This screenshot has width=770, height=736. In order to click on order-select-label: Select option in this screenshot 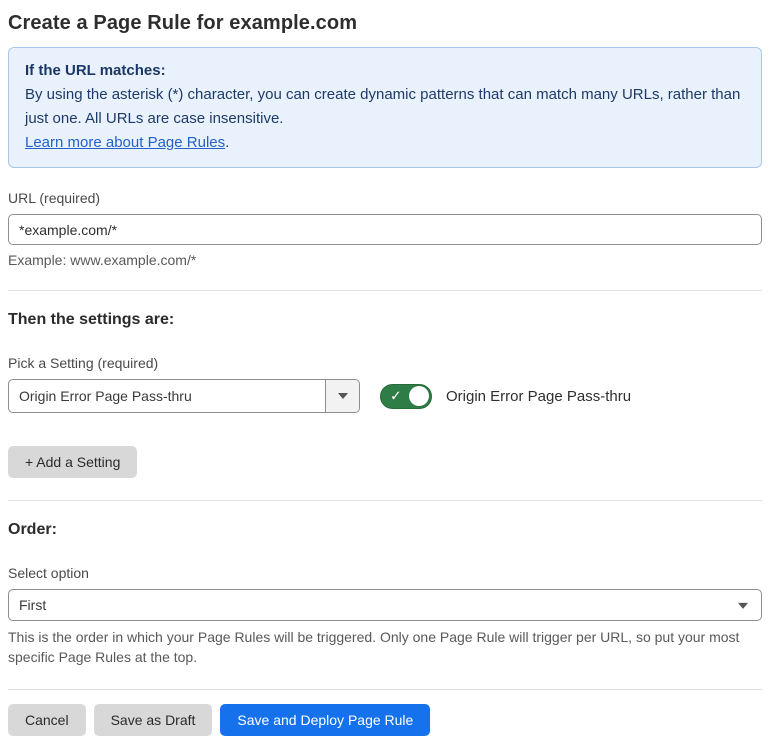, I will do `click(48, 573)`.